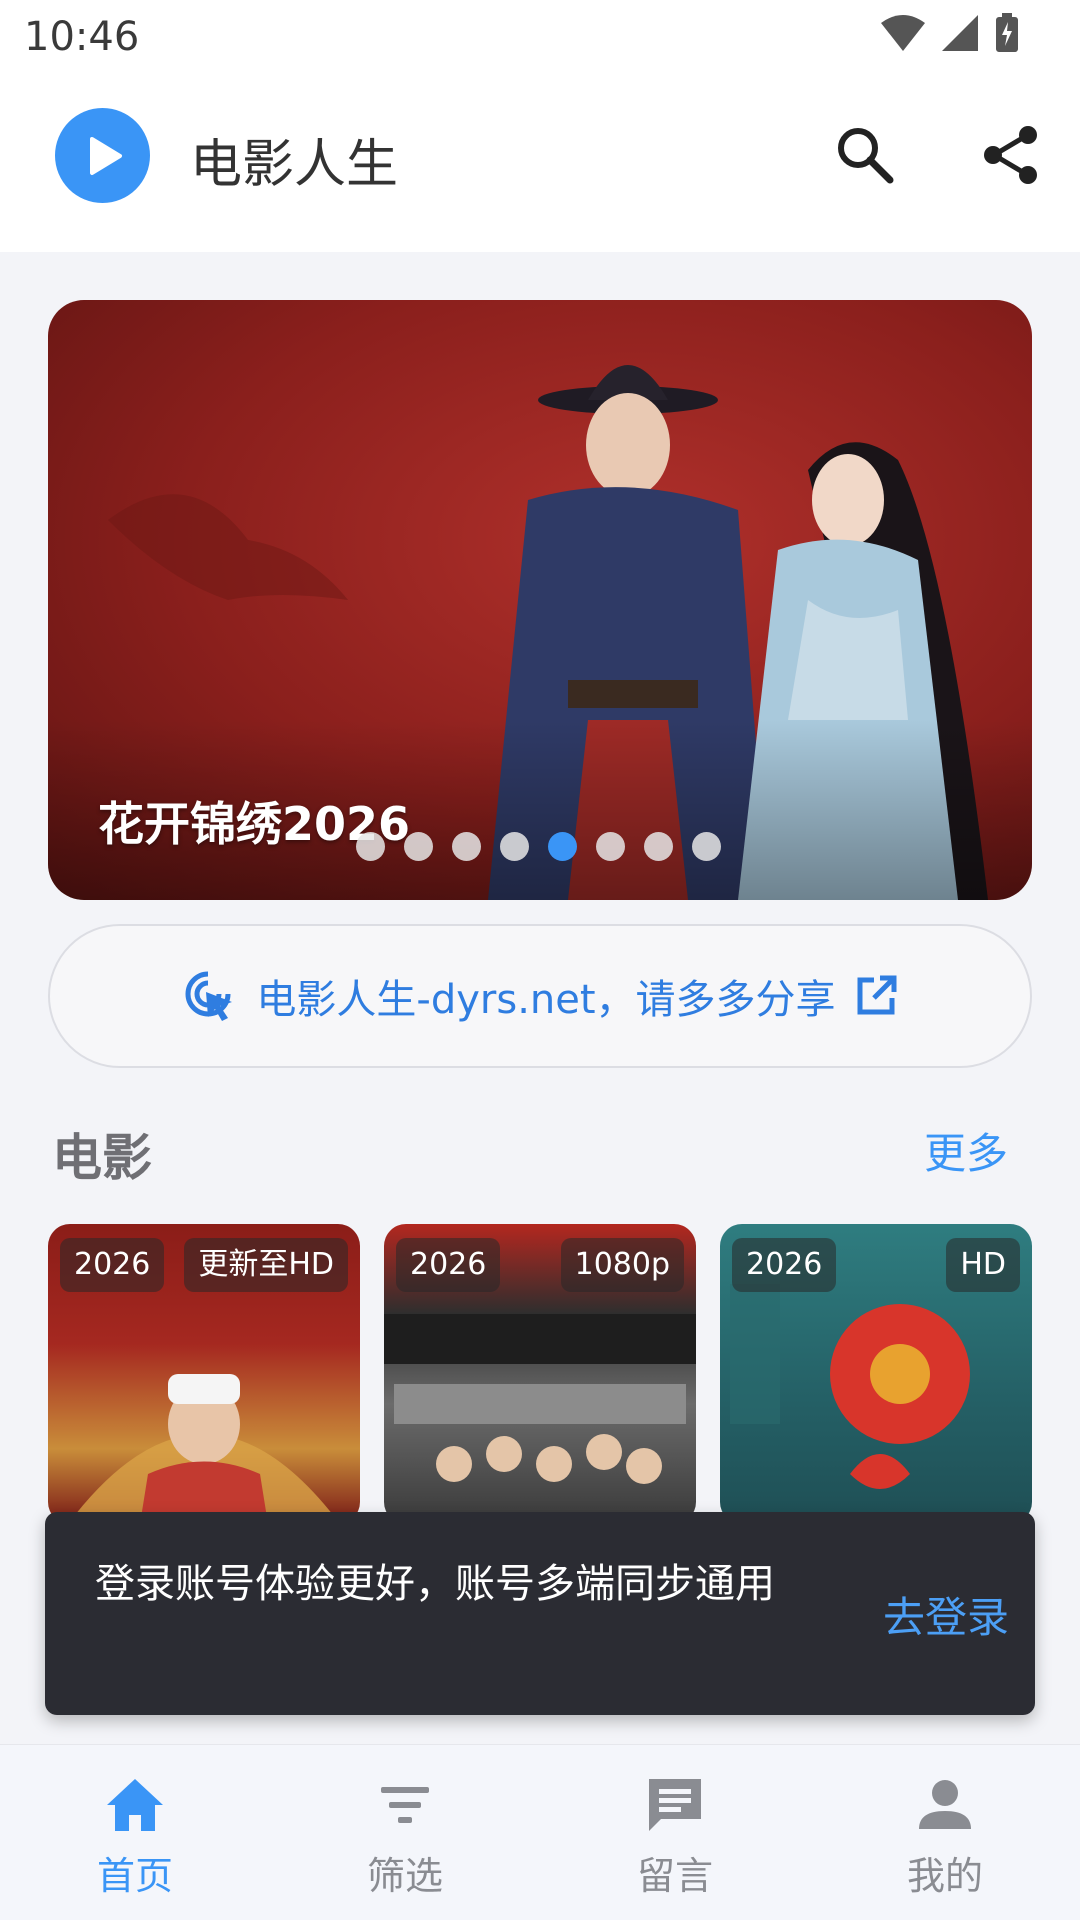  I want to click on more-link: 更多, so click(966, 1150).